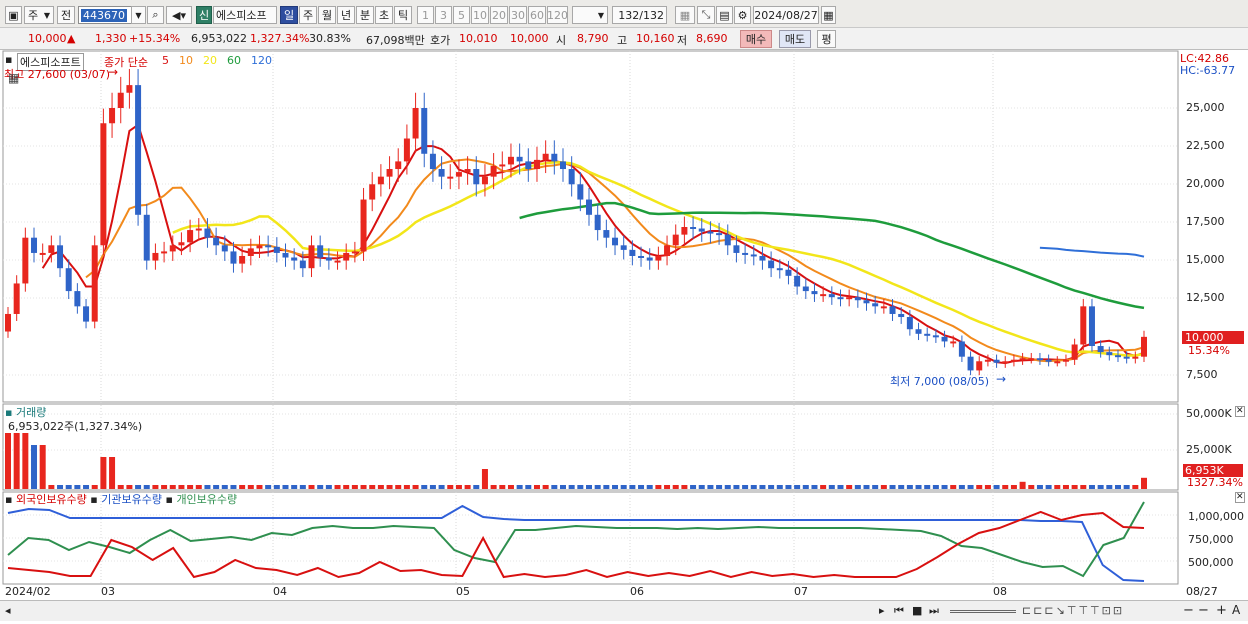 This screenshot has width=1248, height=624. I want to click on stock-name-field: 에스피소프, so click(245, 15).